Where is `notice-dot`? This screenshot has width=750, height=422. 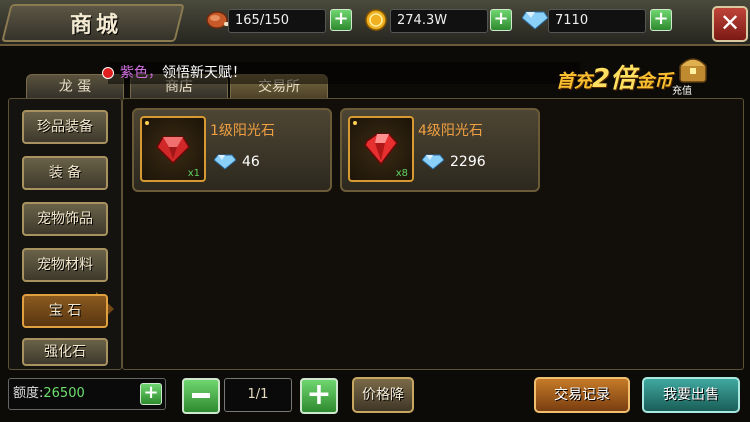
notice-dot is located at coordinates (108, 73).